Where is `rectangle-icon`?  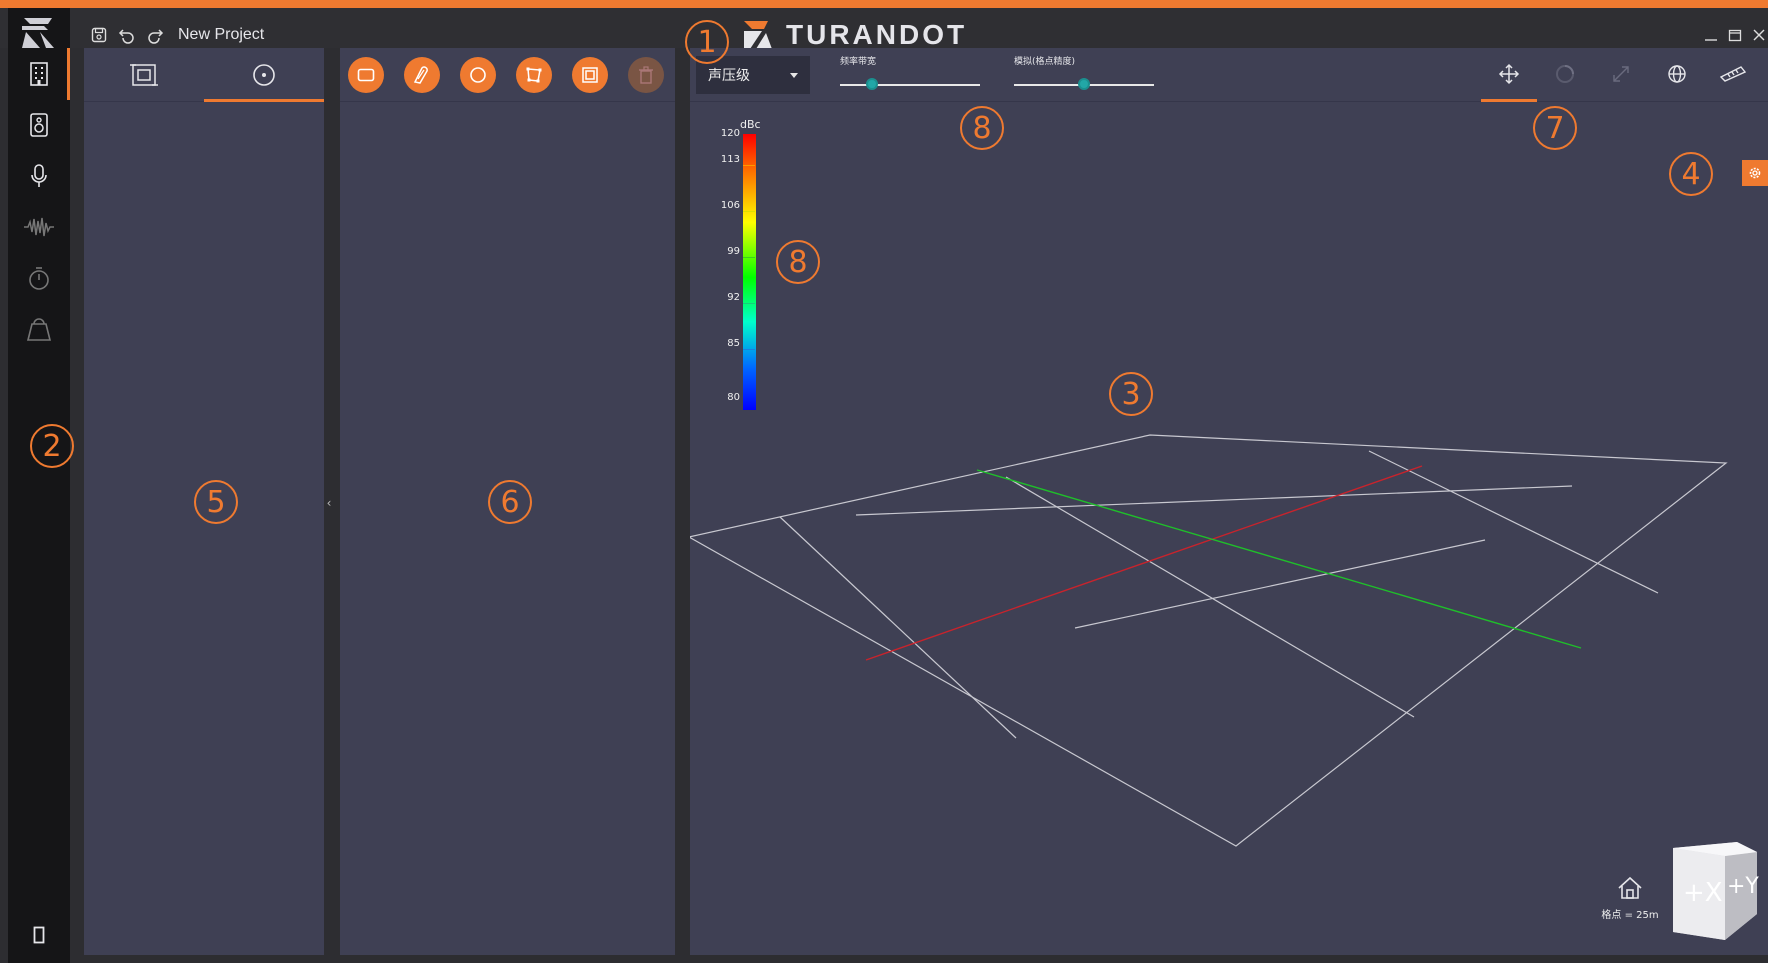
rectangle-icon is located at coordinates (366, 74).